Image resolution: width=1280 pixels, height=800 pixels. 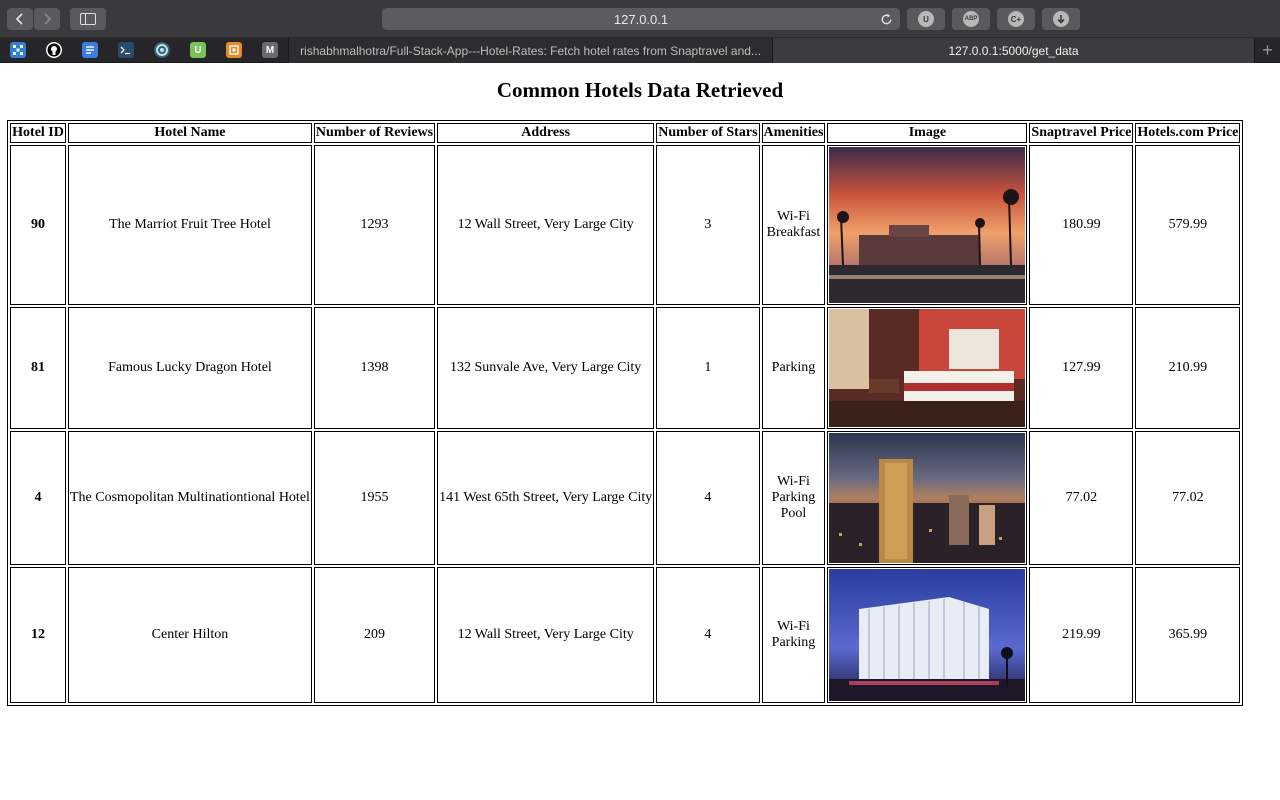 I want to click on city-tower-night-photo, so click(x=927, y=498).